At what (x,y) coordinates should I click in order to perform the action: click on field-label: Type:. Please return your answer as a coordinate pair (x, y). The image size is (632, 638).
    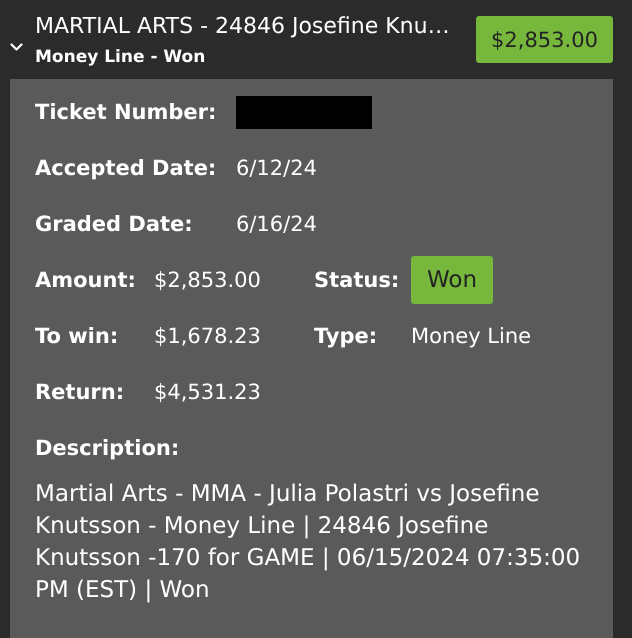
    Looking at the image, I should click on (346, 336).